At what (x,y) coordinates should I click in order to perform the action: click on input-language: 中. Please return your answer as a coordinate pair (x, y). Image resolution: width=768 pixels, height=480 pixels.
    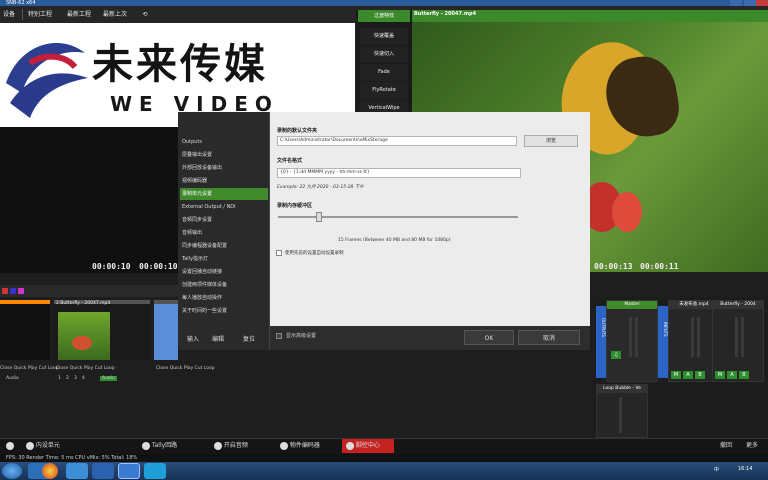
    Looking at the image, I should click on (716, 469).